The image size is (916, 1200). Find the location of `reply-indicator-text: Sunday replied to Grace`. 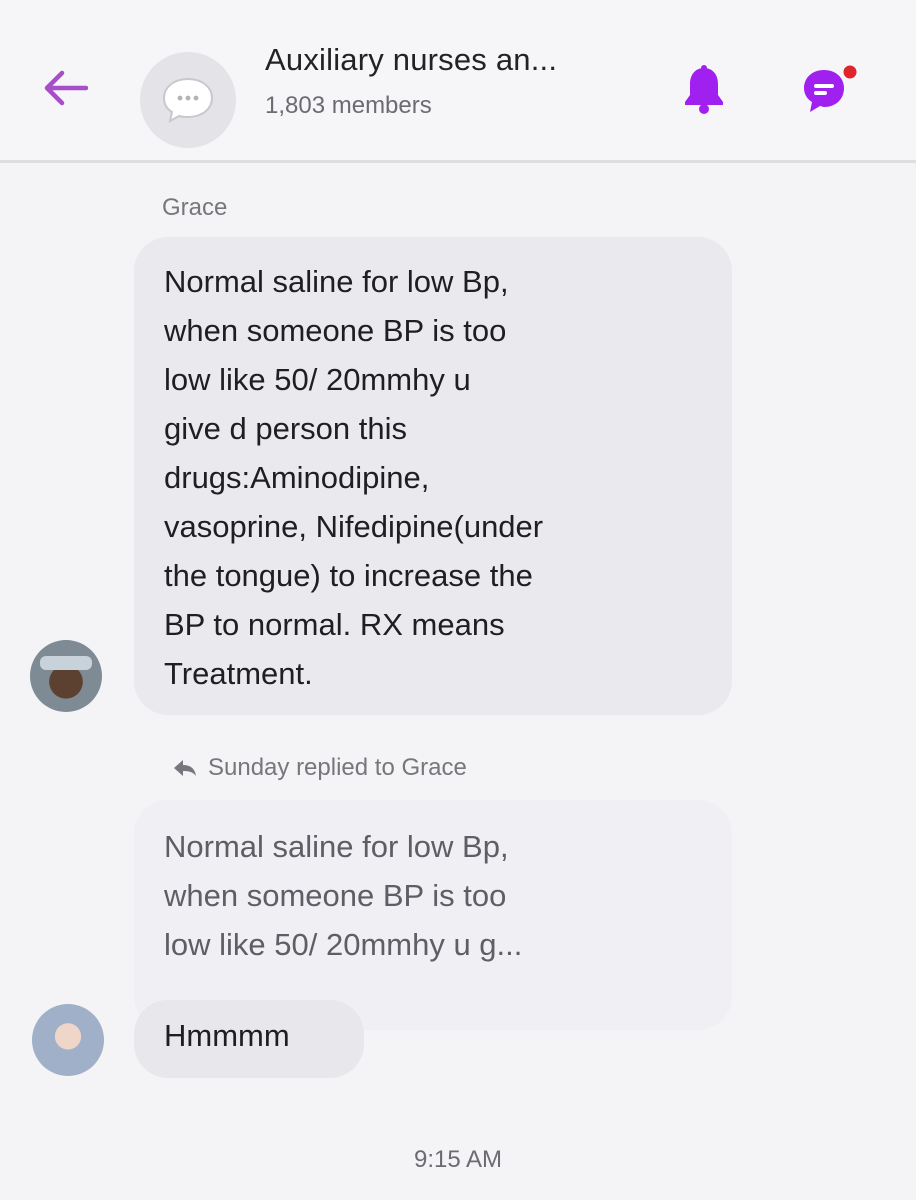

reply-indicator-text: Sunday replied to Grace is located at coordinates (337, 767).